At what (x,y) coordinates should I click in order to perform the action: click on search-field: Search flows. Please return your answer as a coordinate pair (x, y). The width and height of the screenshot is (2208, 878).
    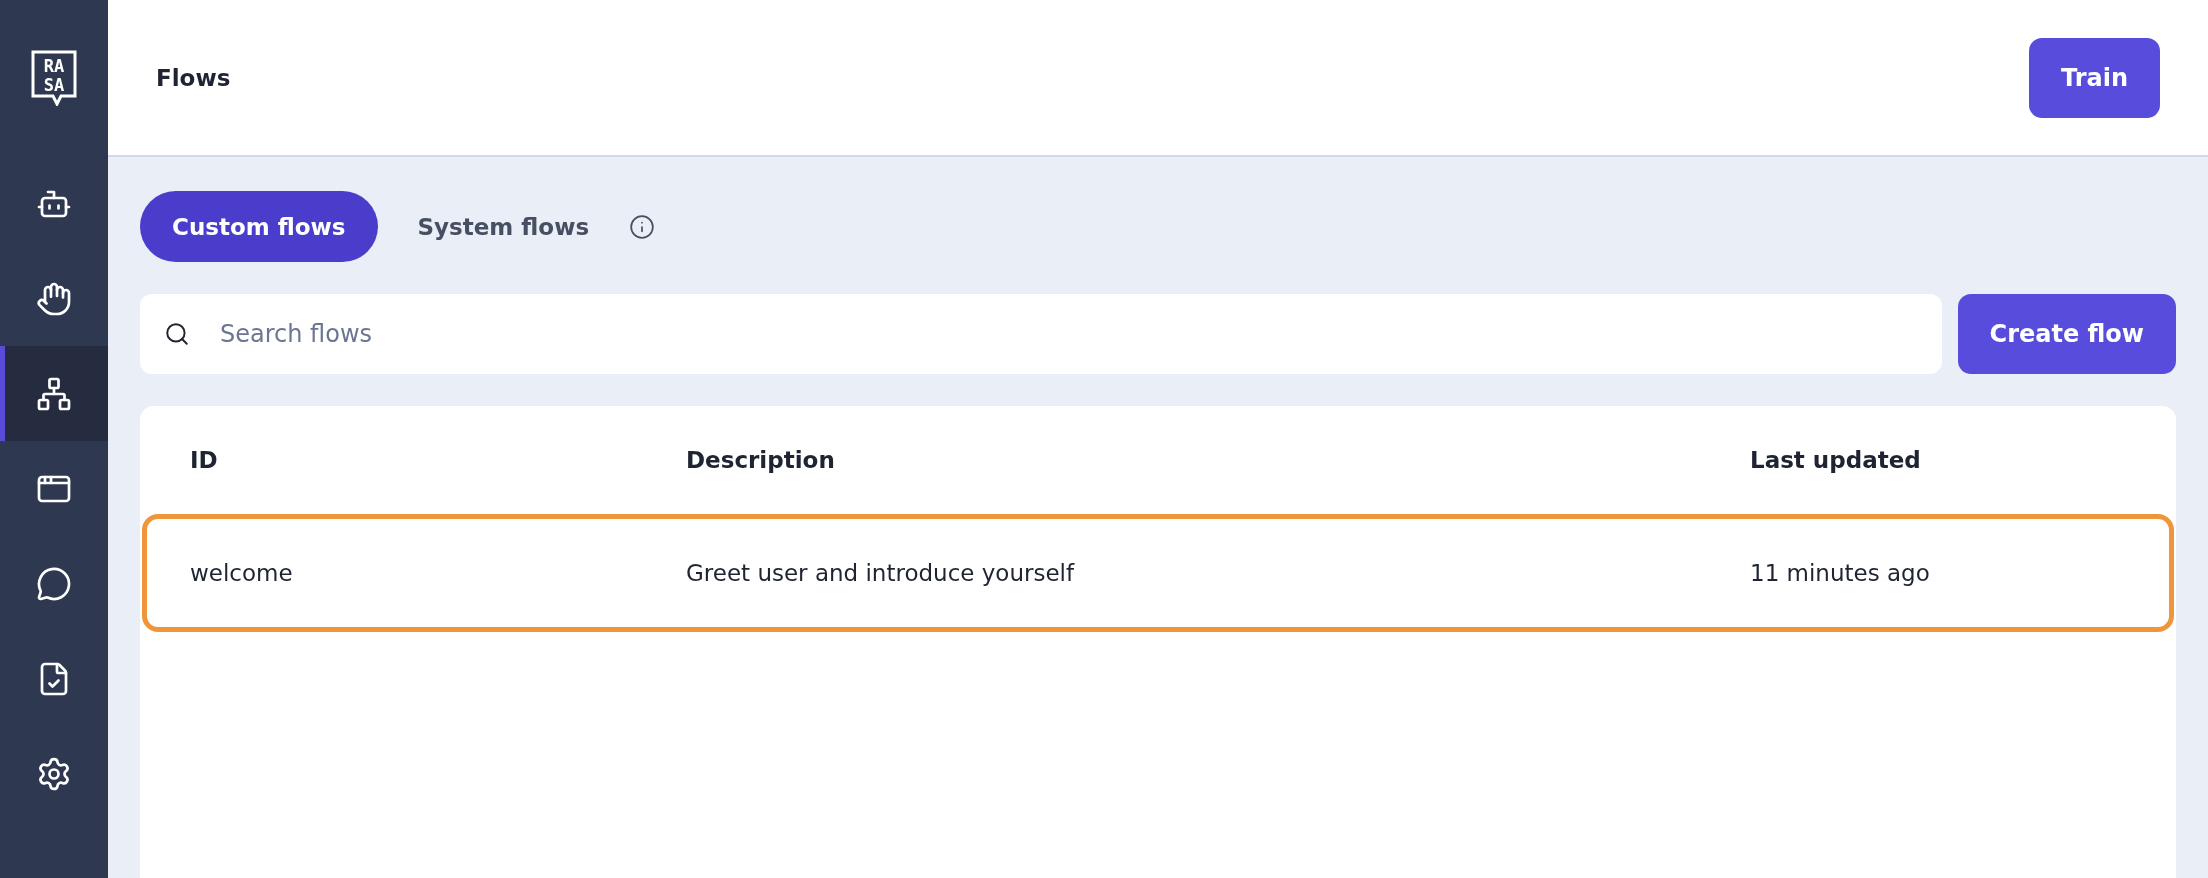
    Looking at the image, I should click on (1041, 334).